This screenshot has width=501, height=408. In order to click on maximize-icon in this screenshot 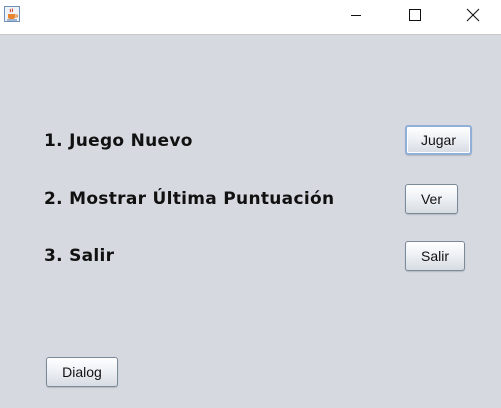, I will do `click(415, 15)`.